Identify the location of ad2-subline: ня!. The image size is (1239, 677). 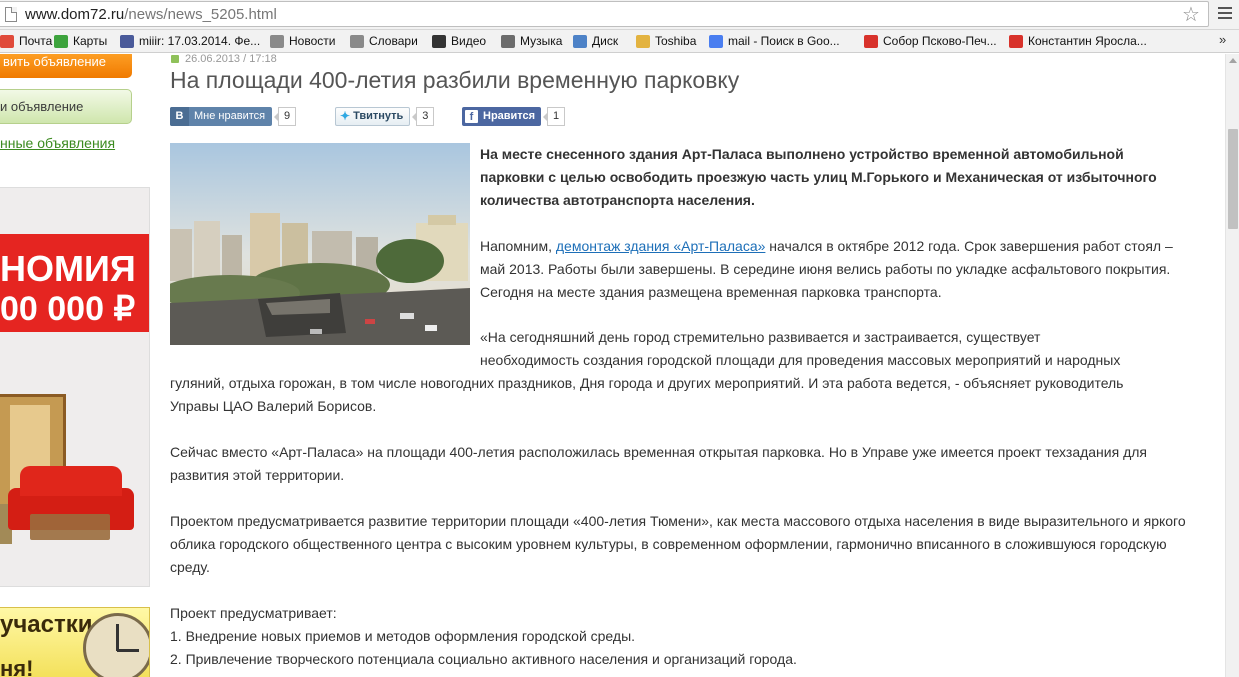
(17, 666).